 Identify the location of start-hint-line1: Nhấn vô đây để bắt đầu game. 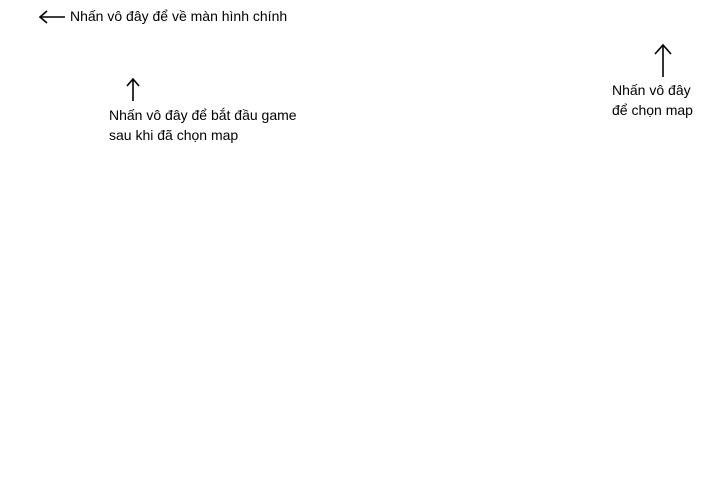
(203, 115).